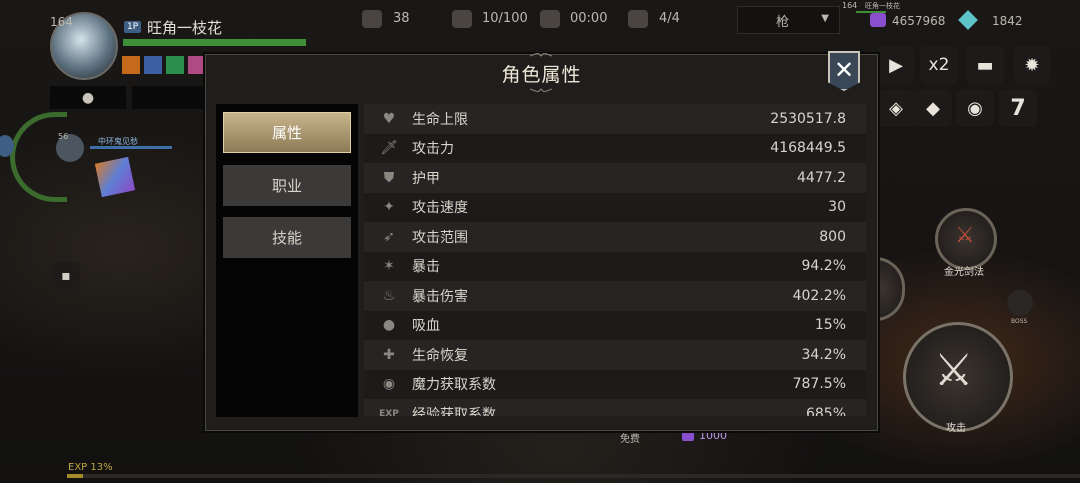  I want to click on title-ornament-top, so click(541, 55).